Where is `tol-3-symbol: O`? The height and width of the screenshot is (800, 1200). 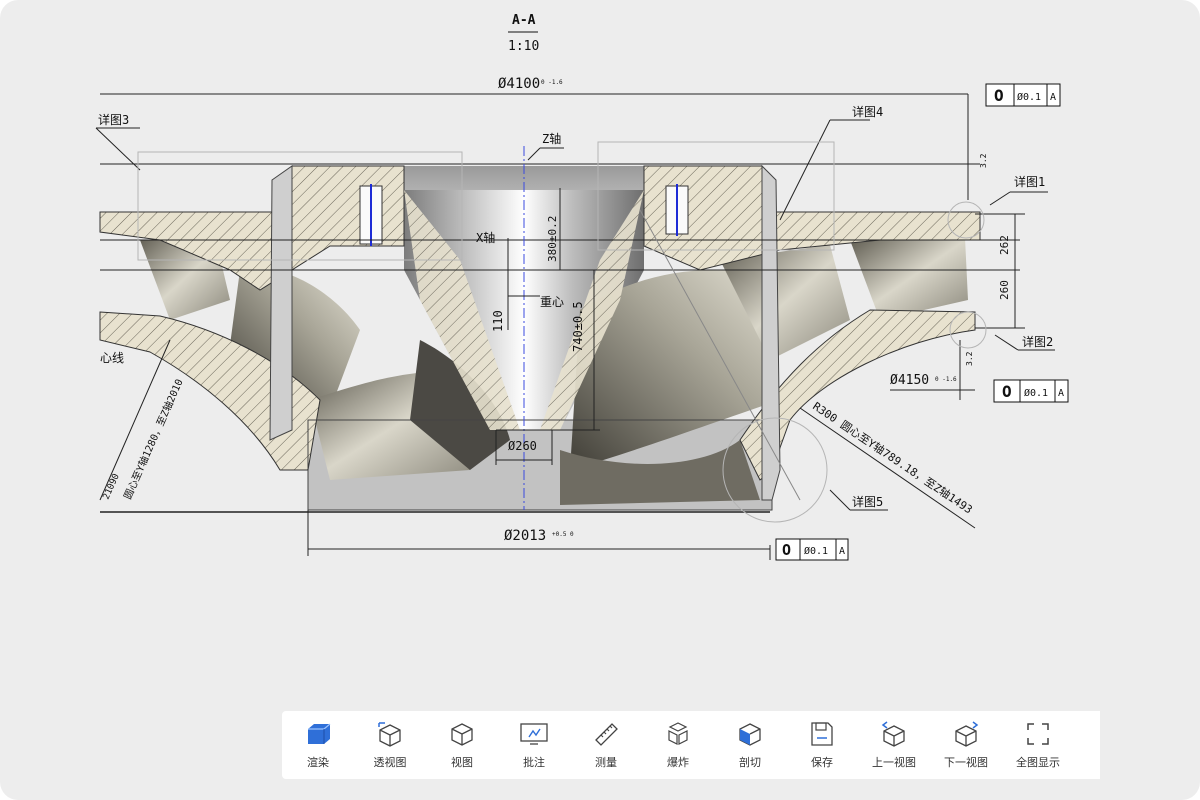 tol-3-symbol: O is located at coordinates (786, 550).